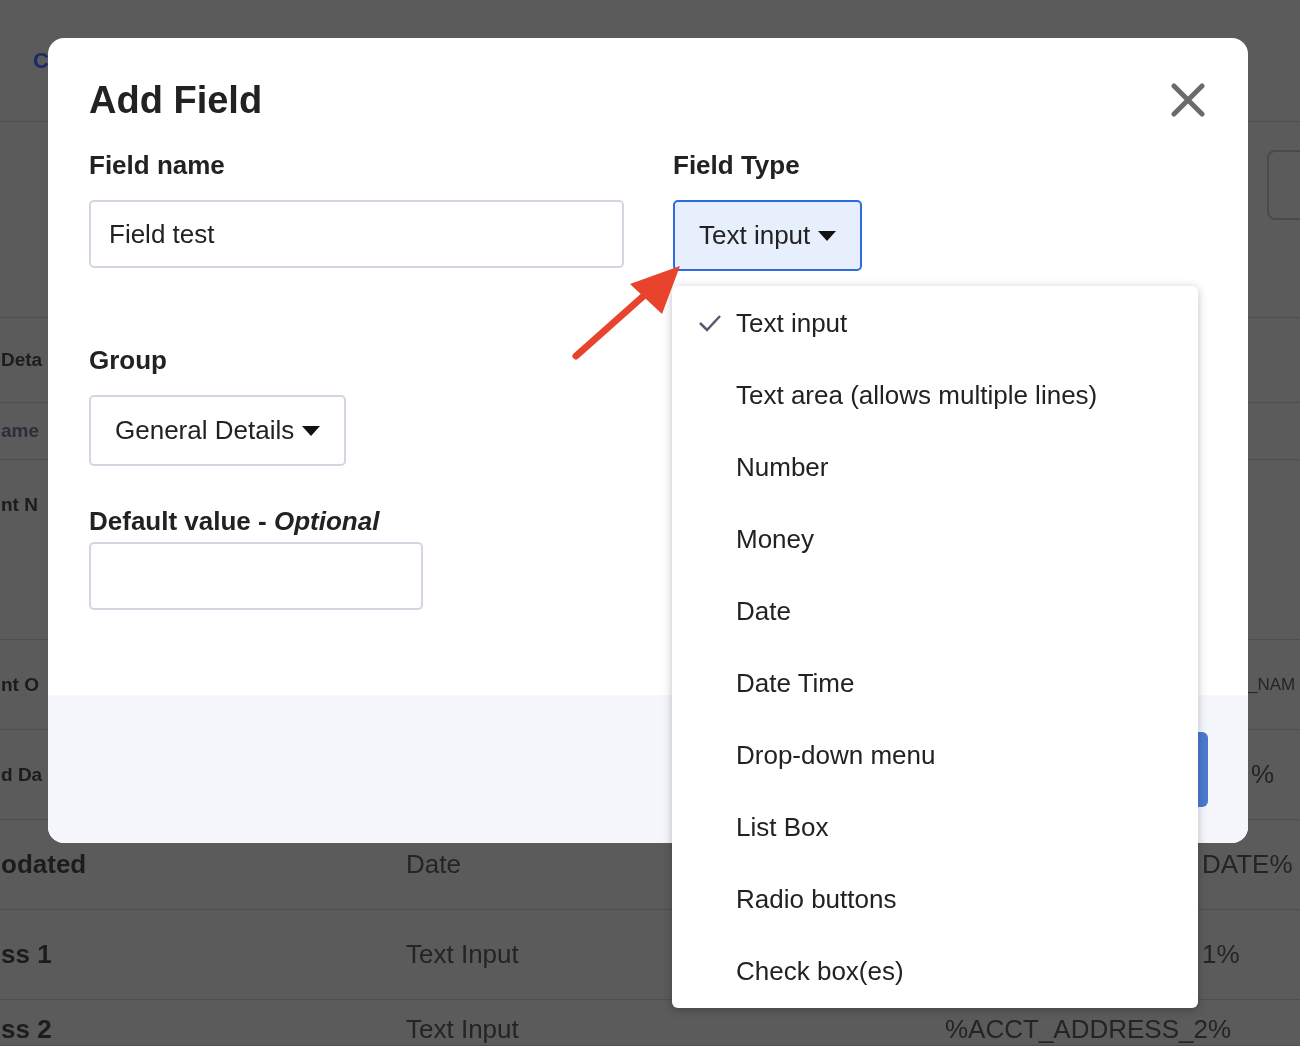 The width and height of the screenshot is (1300, 1046). What do you see at coordinates (256, 576) in the screenshot?
I see `default-value-input` at bounding box center [256, 576].